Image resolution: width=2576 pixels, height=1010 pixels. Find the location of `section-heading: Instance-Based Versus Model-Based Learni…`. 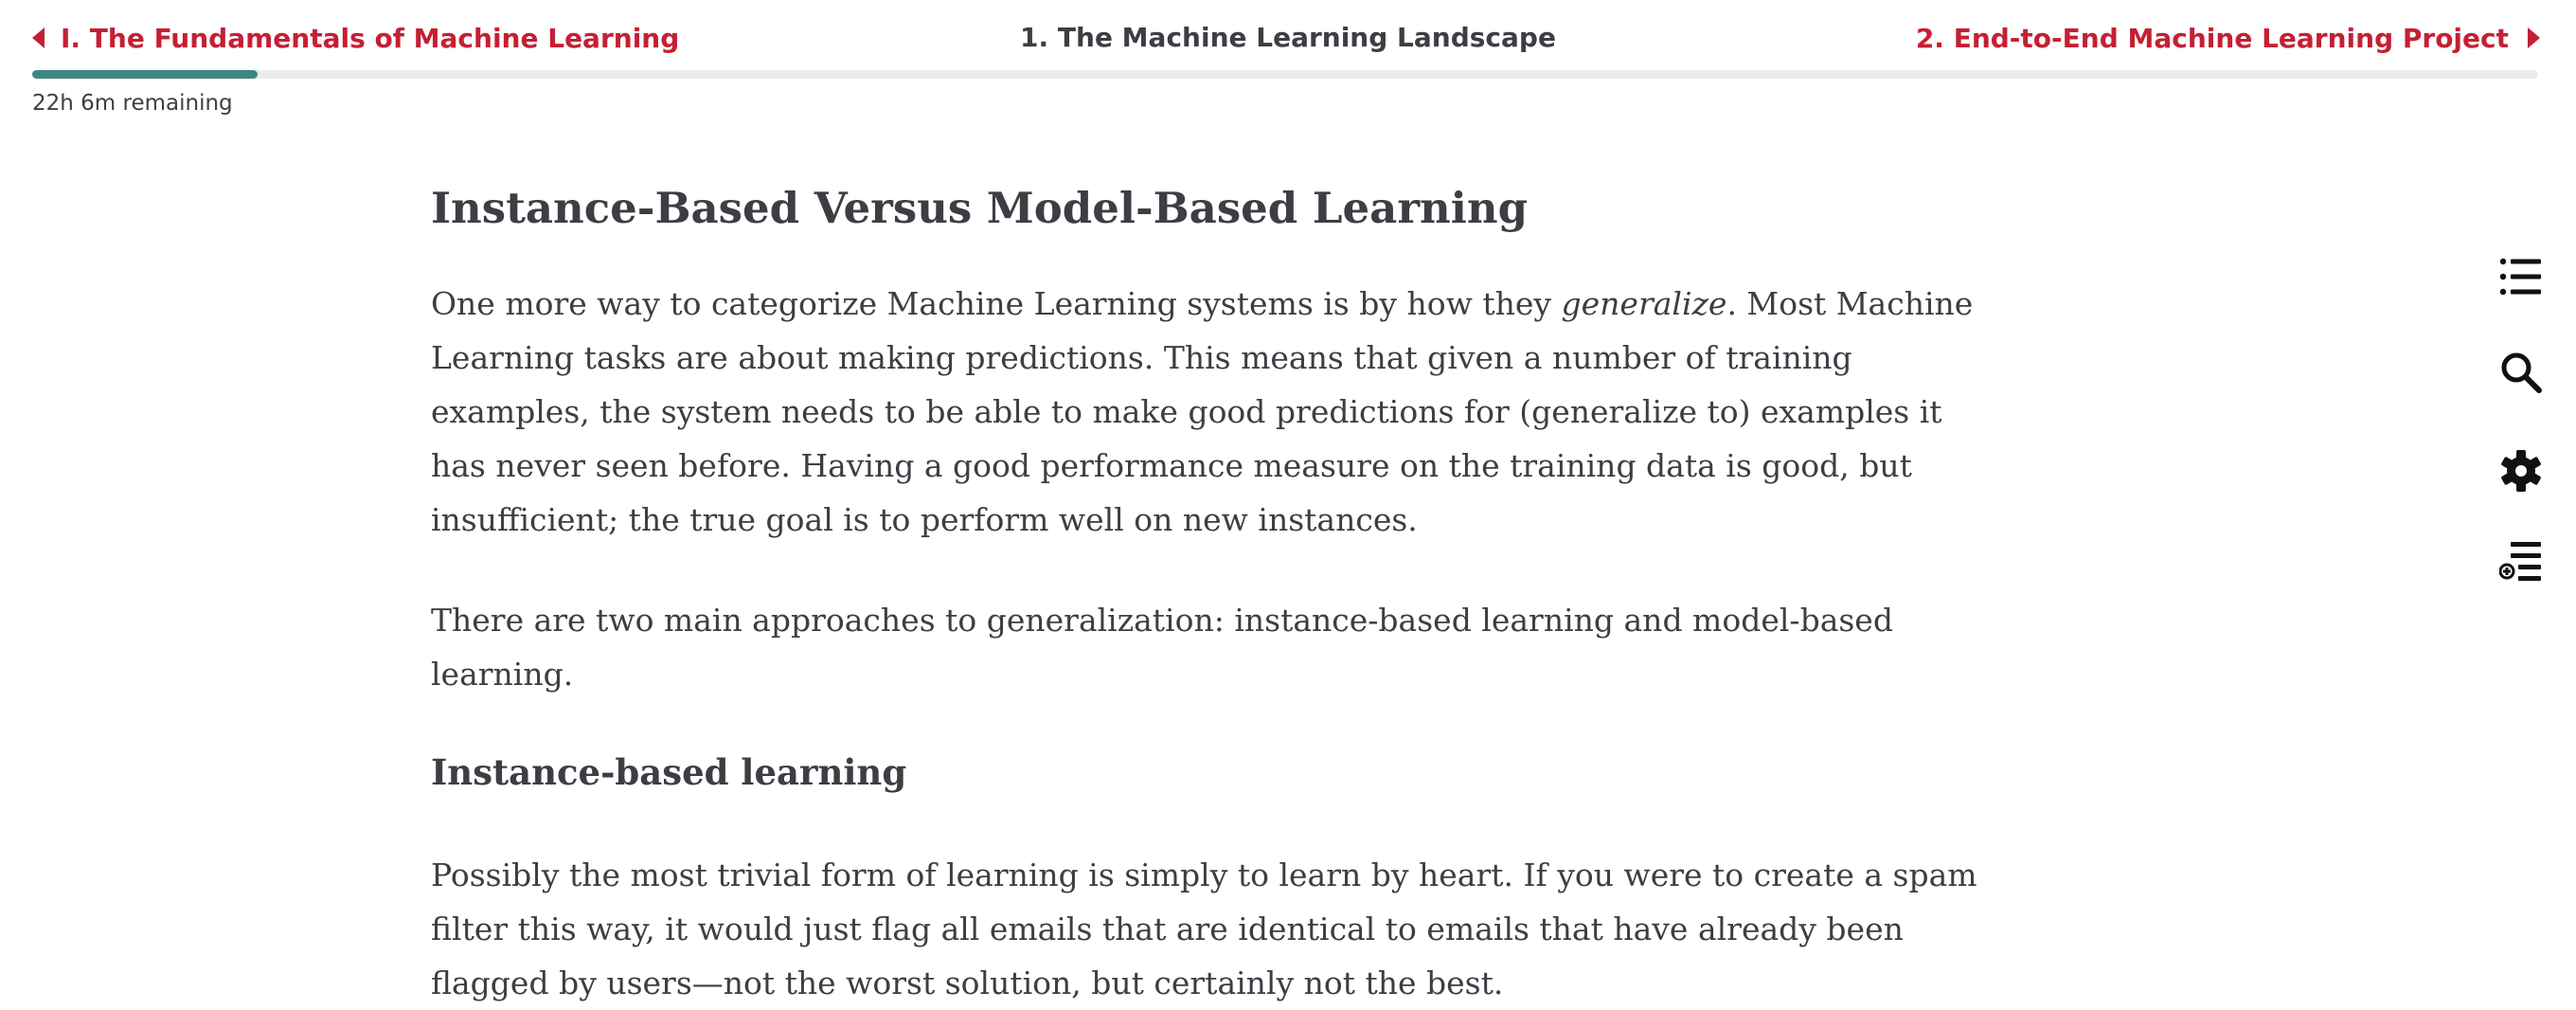

section-heading: Instance-Based Versus Model-Based Learni… is located at coordinates (980, 208).